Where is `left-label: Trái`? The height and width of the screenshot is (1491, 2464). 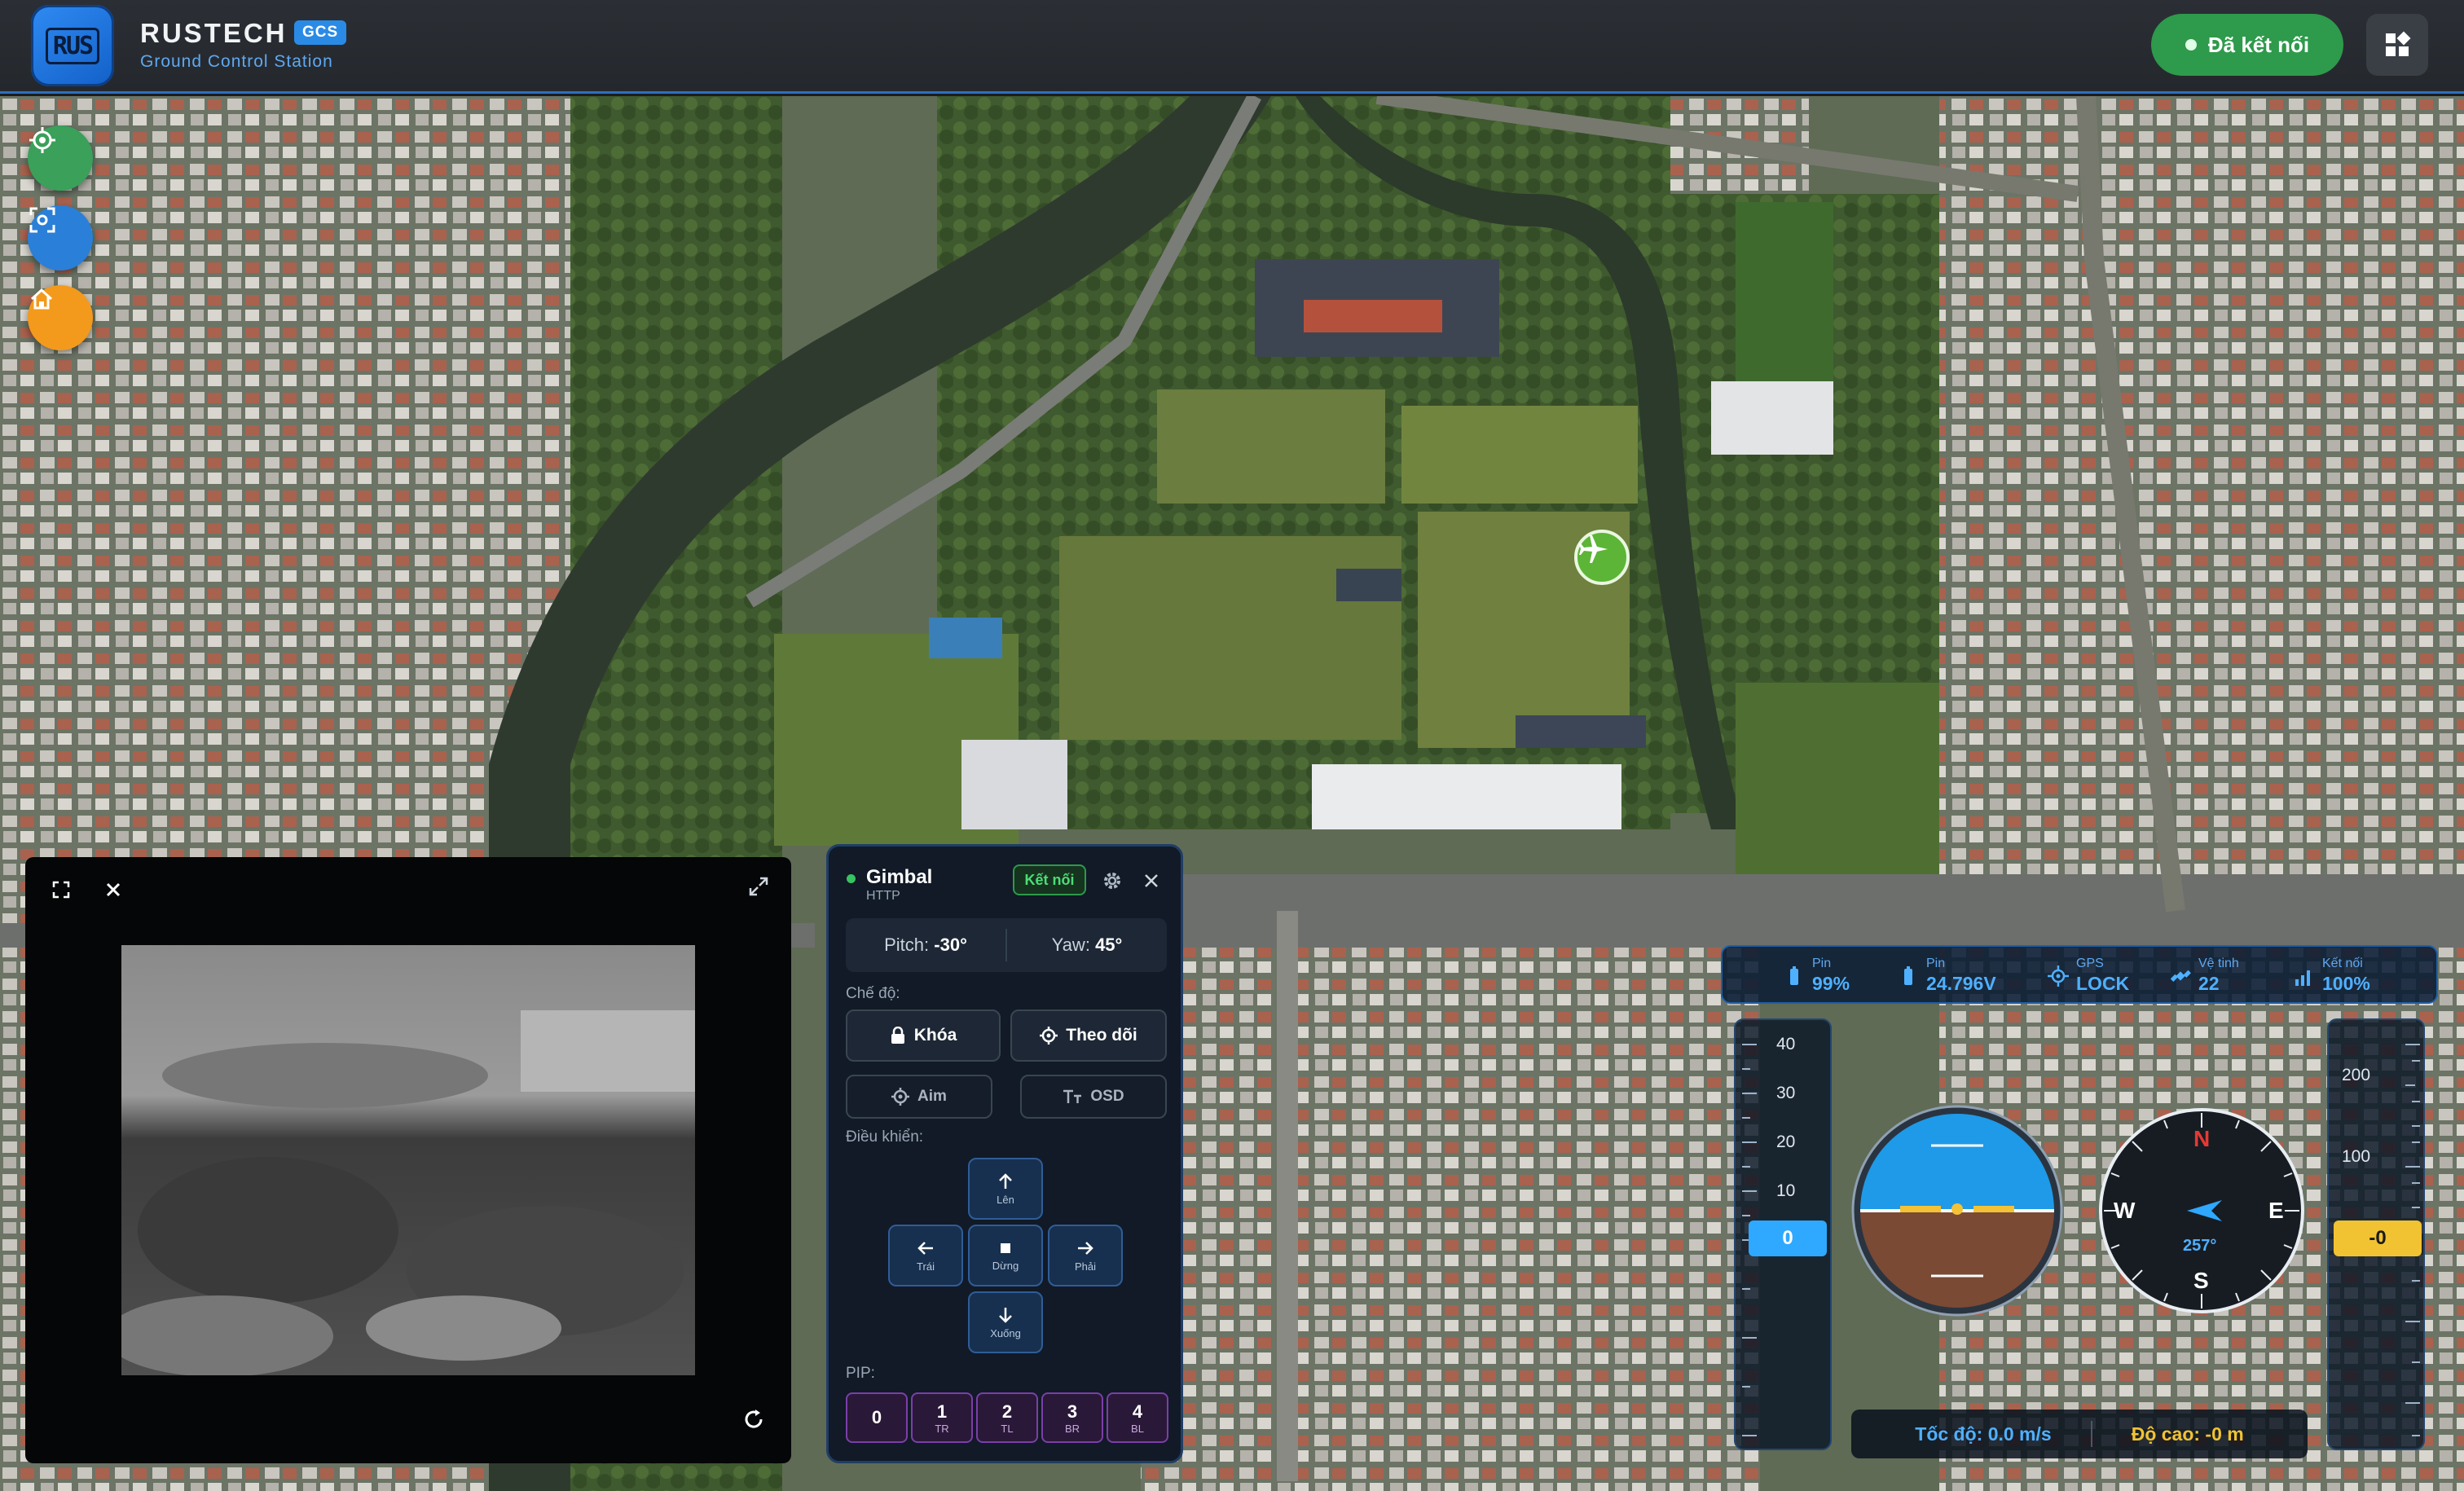
left-label: Trái is located at coordinates (926, 1266).